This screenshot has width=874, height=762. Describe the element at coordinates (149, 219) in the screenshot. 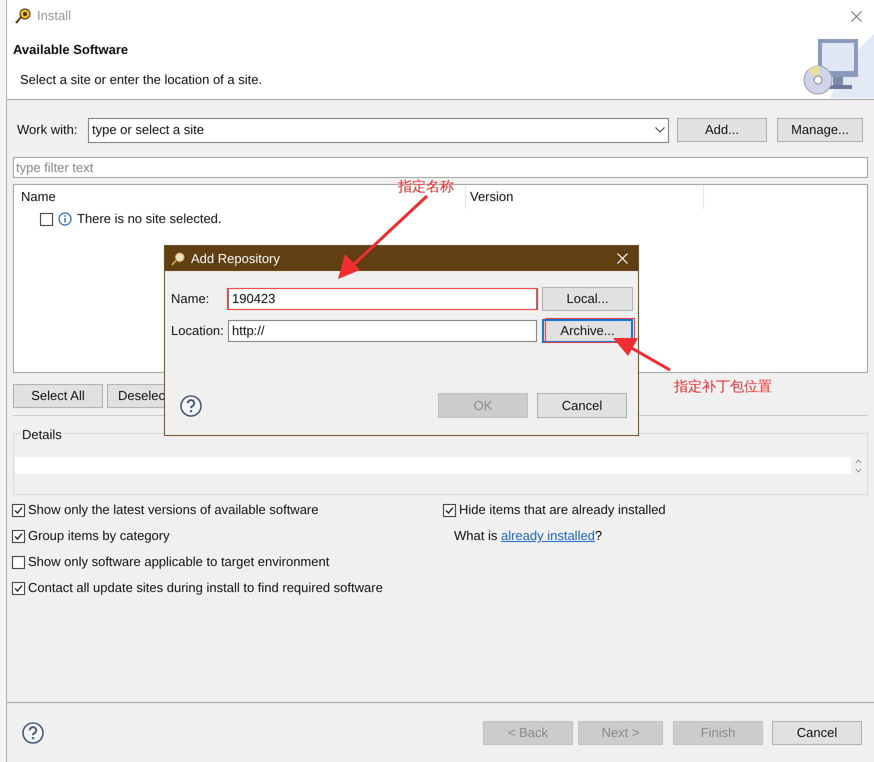

I see `table-cell-text: There is no site selected.` at that location.